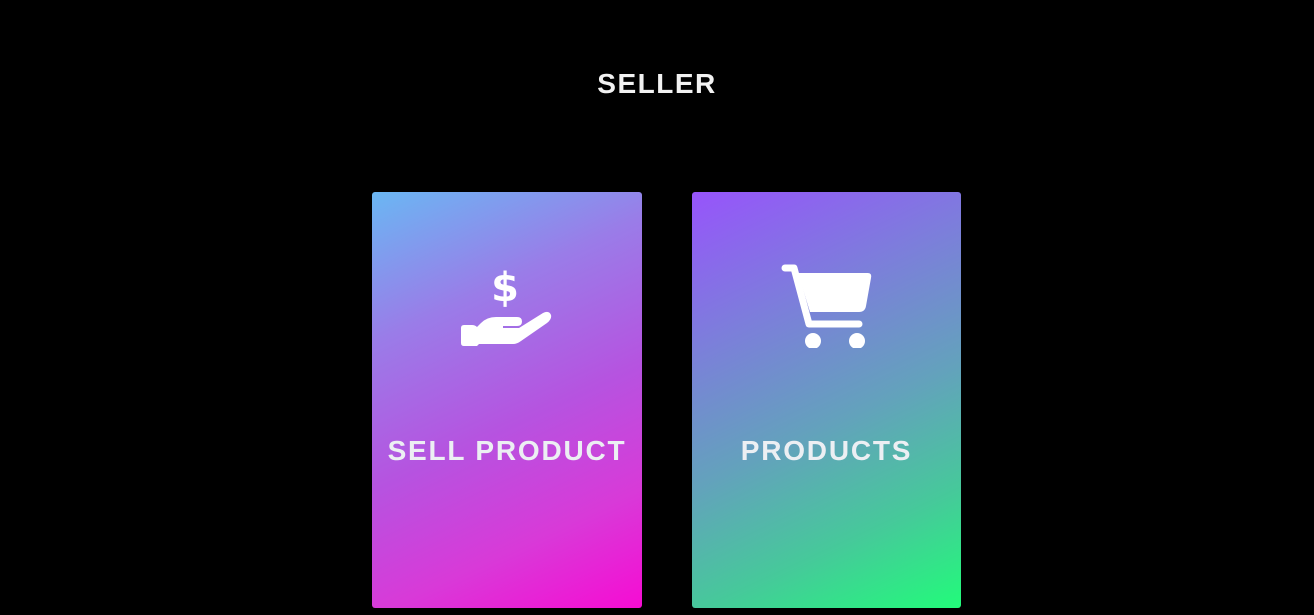 The width and height of the screenshot is (1314, 615). What do you see at coordinates (826, 450) in the screenshot?
I see `products-label: PRODUCTS` at bounding box center [826, 450].